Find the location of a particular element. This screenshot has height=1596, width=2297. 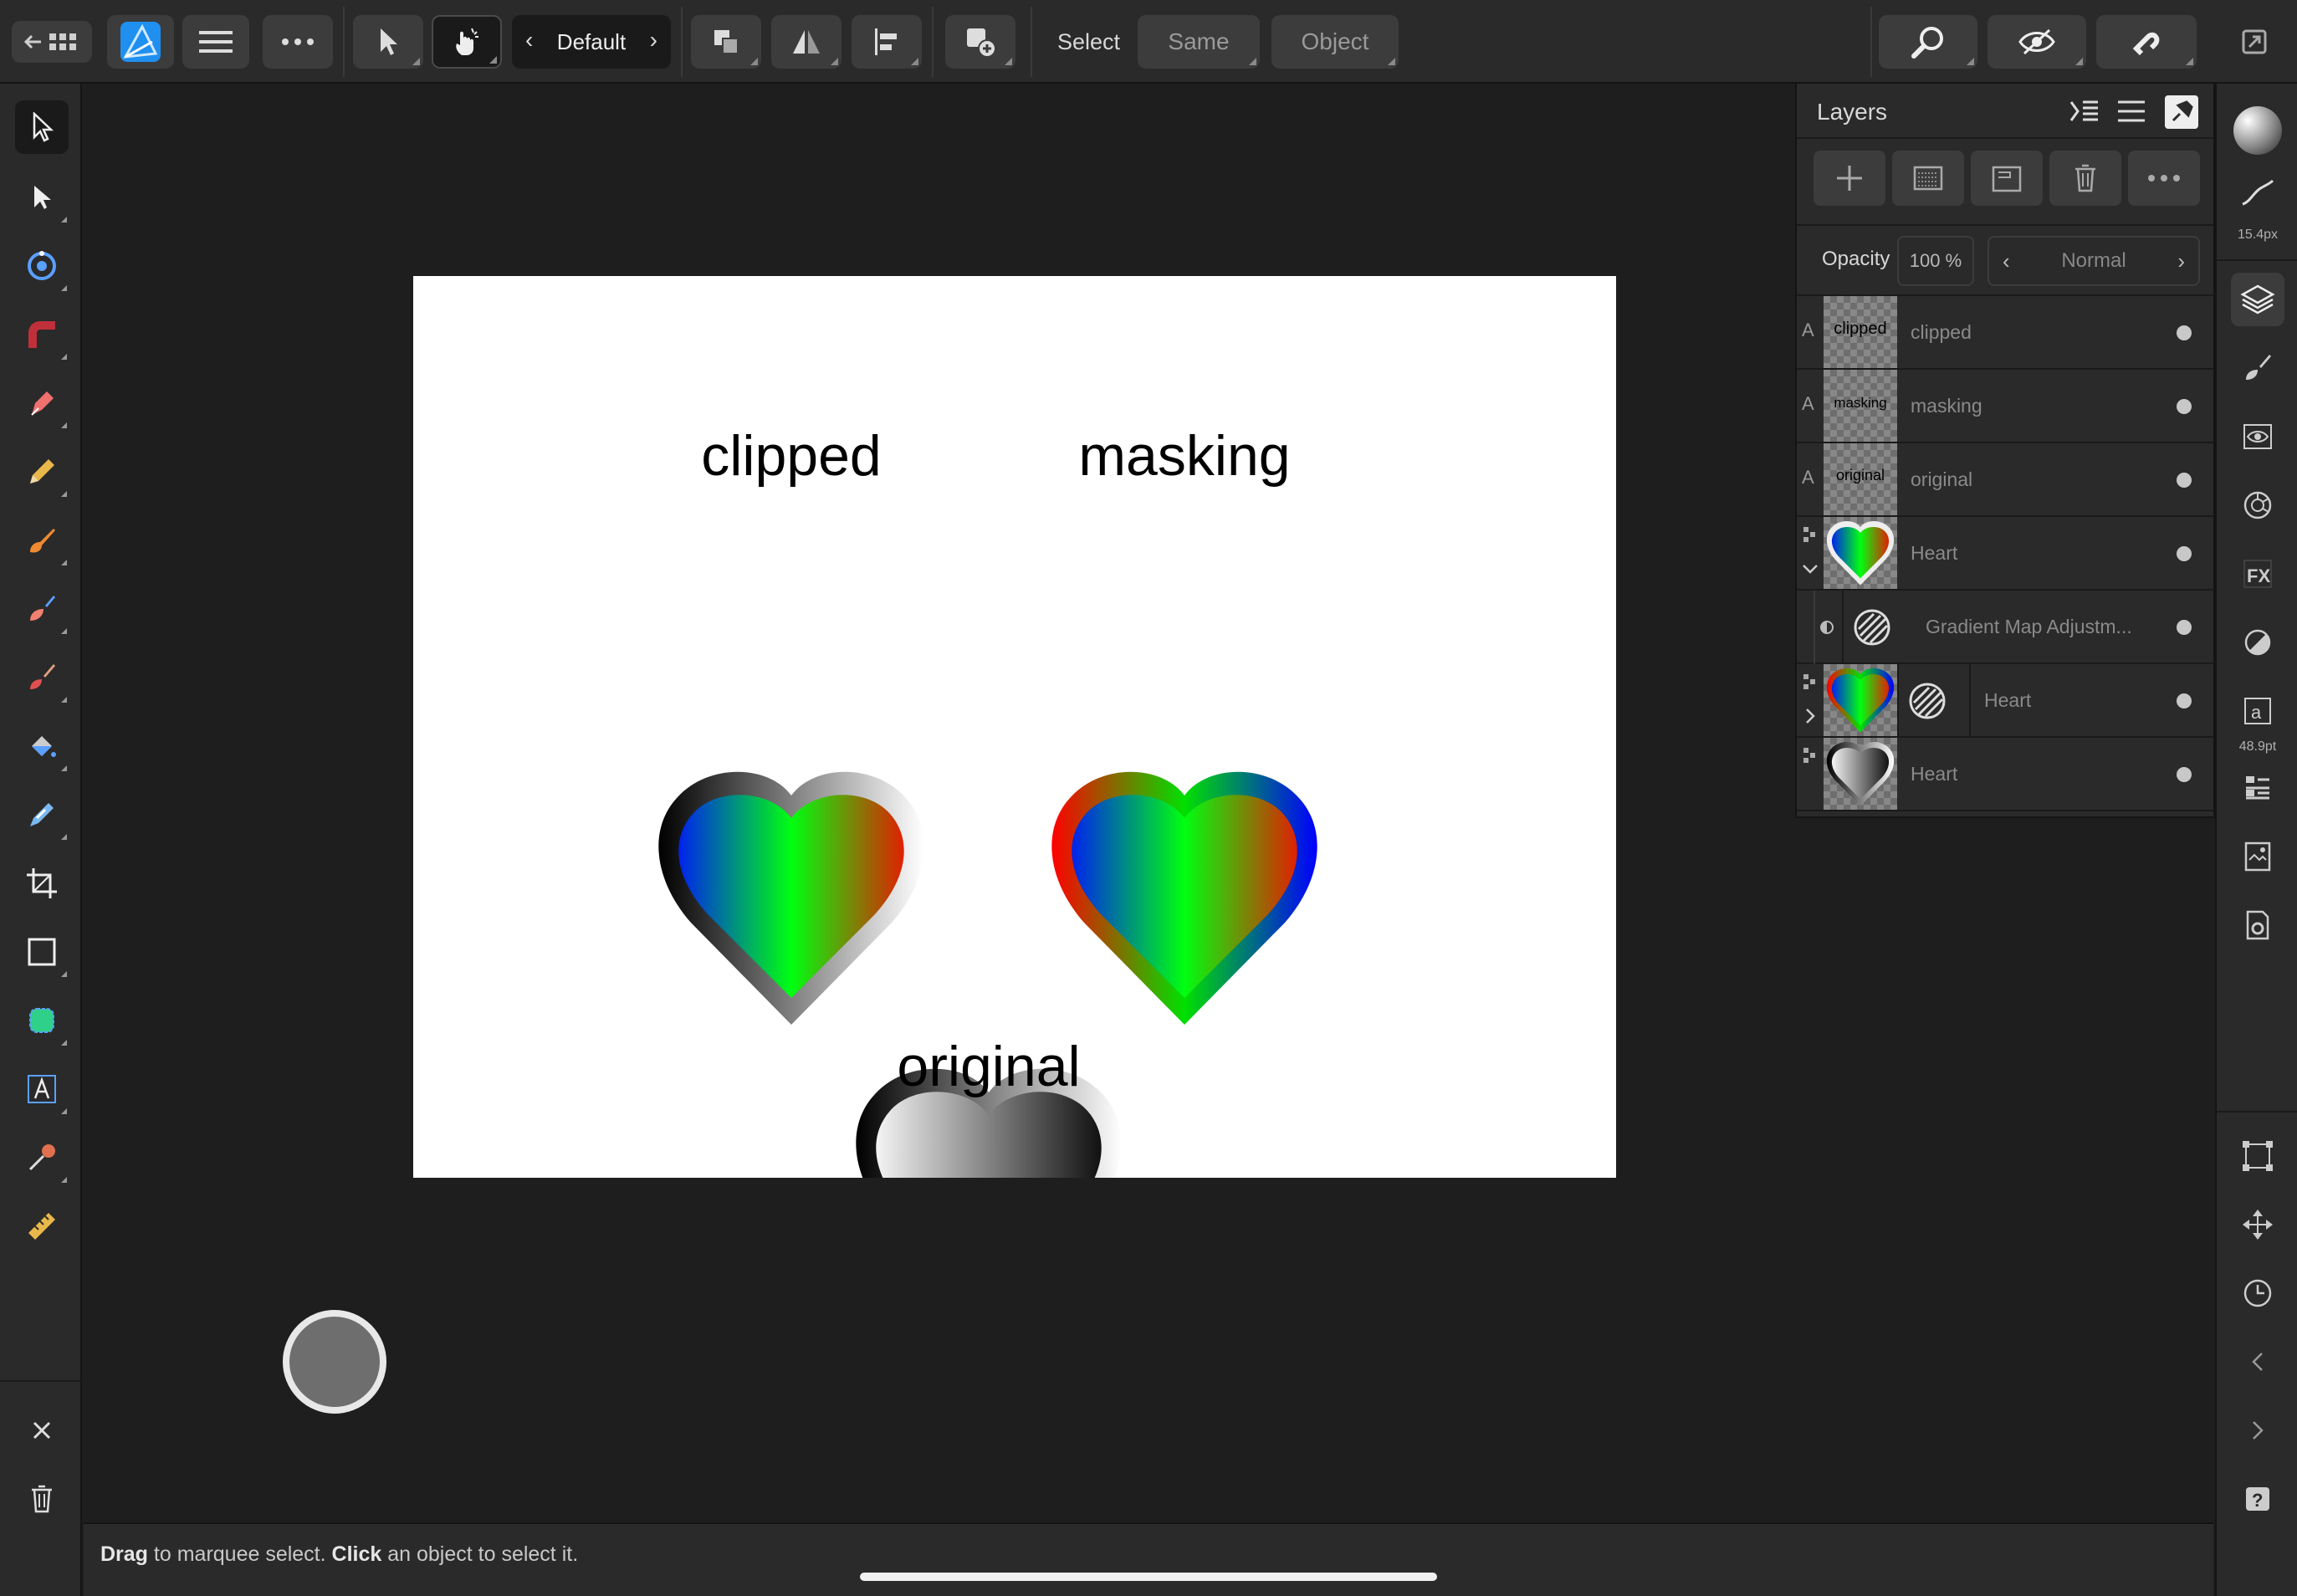

color-studio-button is located at coordinates (2257, 505).